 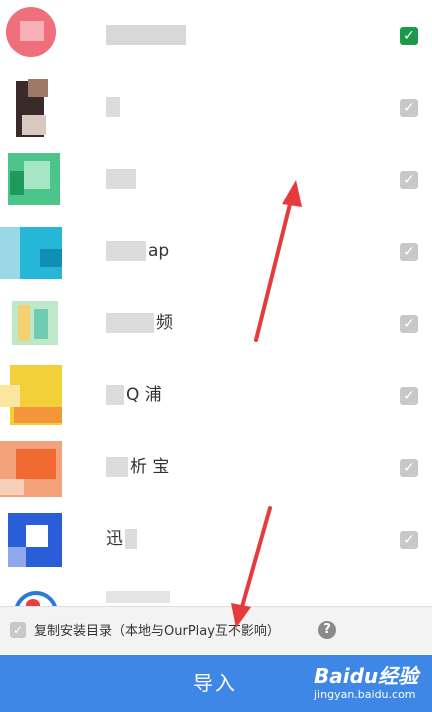 I want to click on baidu-watermark: Baidu经验 jingyan.baidu.com, so click(x=362, y=685).